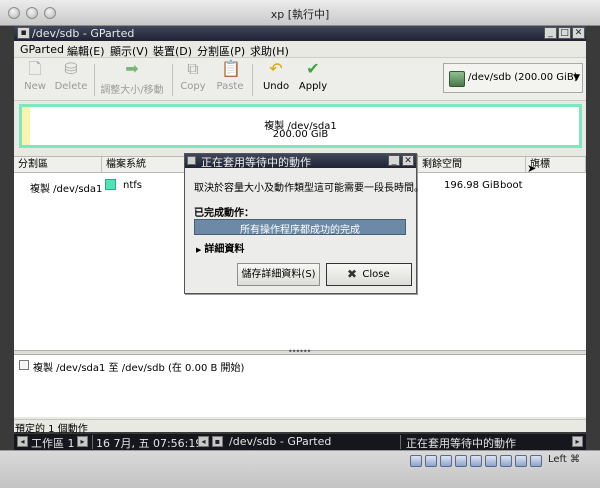 This screenshot has height=488, width=600. I want to click on host-titlebar: xp [執行中], so click(300, 13).